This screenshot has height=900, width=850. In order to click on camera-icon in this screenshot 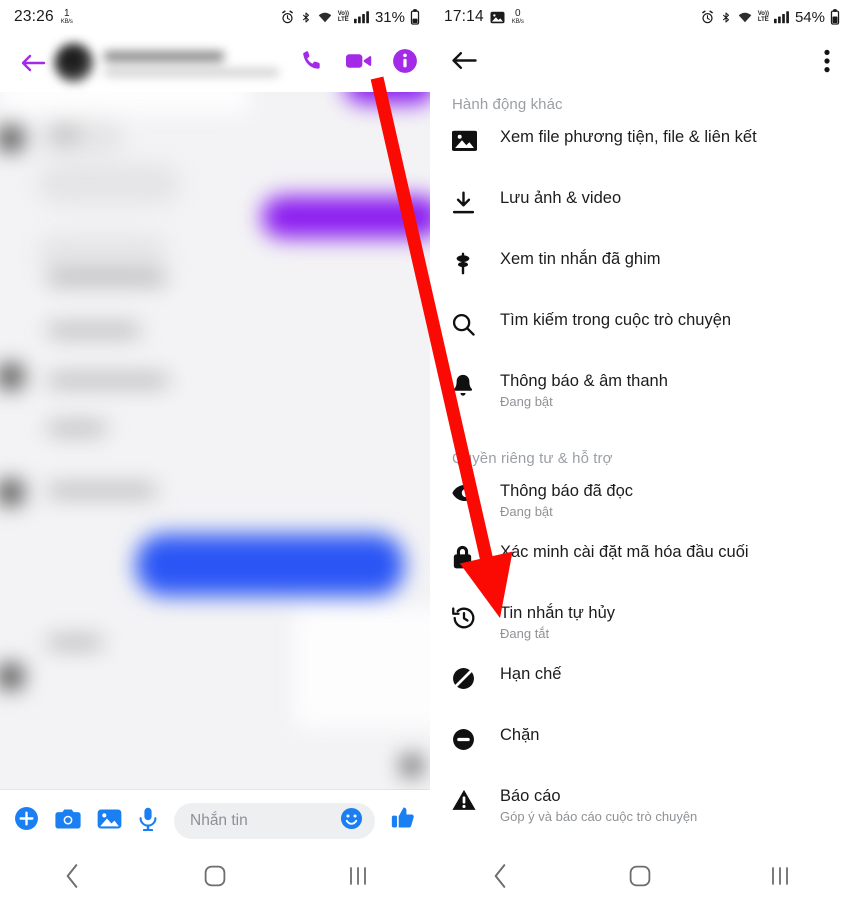, I will do `click(68, 818)`.